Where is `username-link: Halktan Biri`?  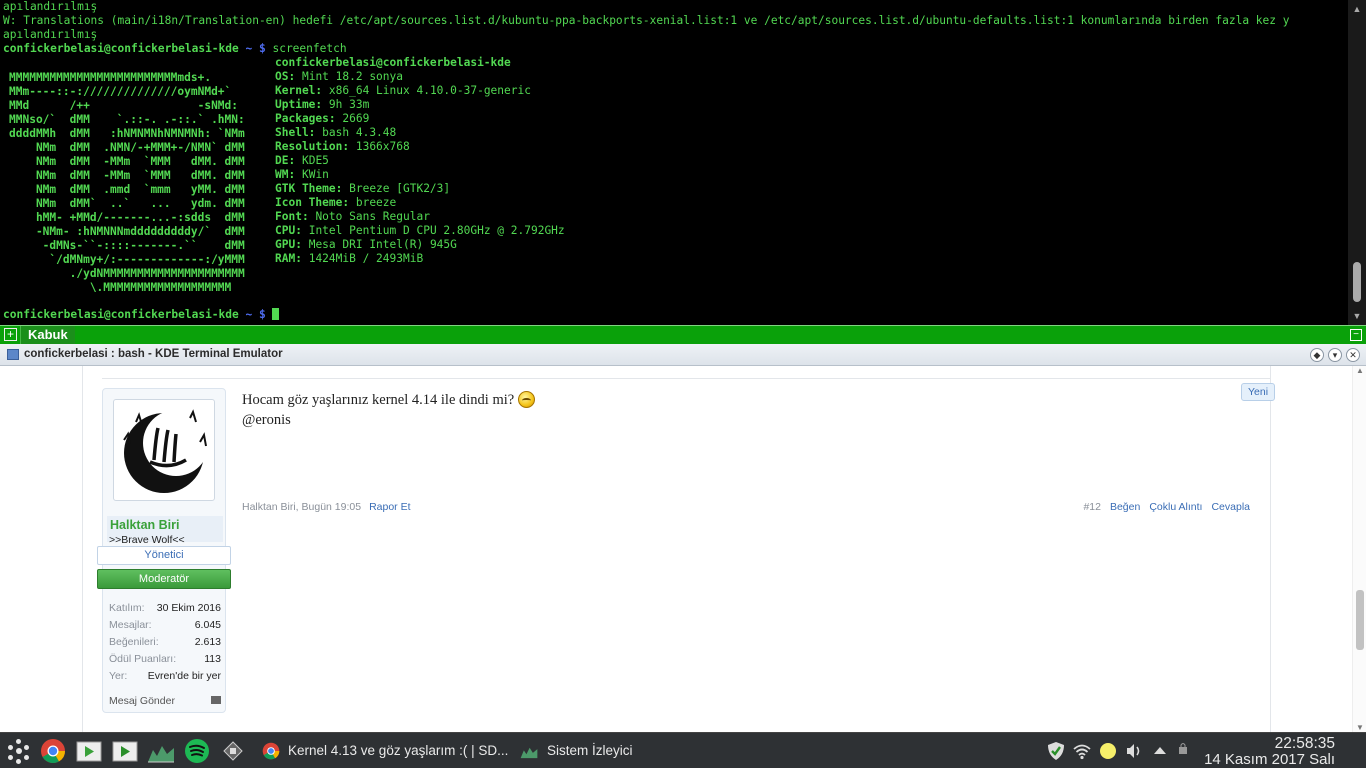 username-link: Halktan Biri is located at coordinates (144, 525).